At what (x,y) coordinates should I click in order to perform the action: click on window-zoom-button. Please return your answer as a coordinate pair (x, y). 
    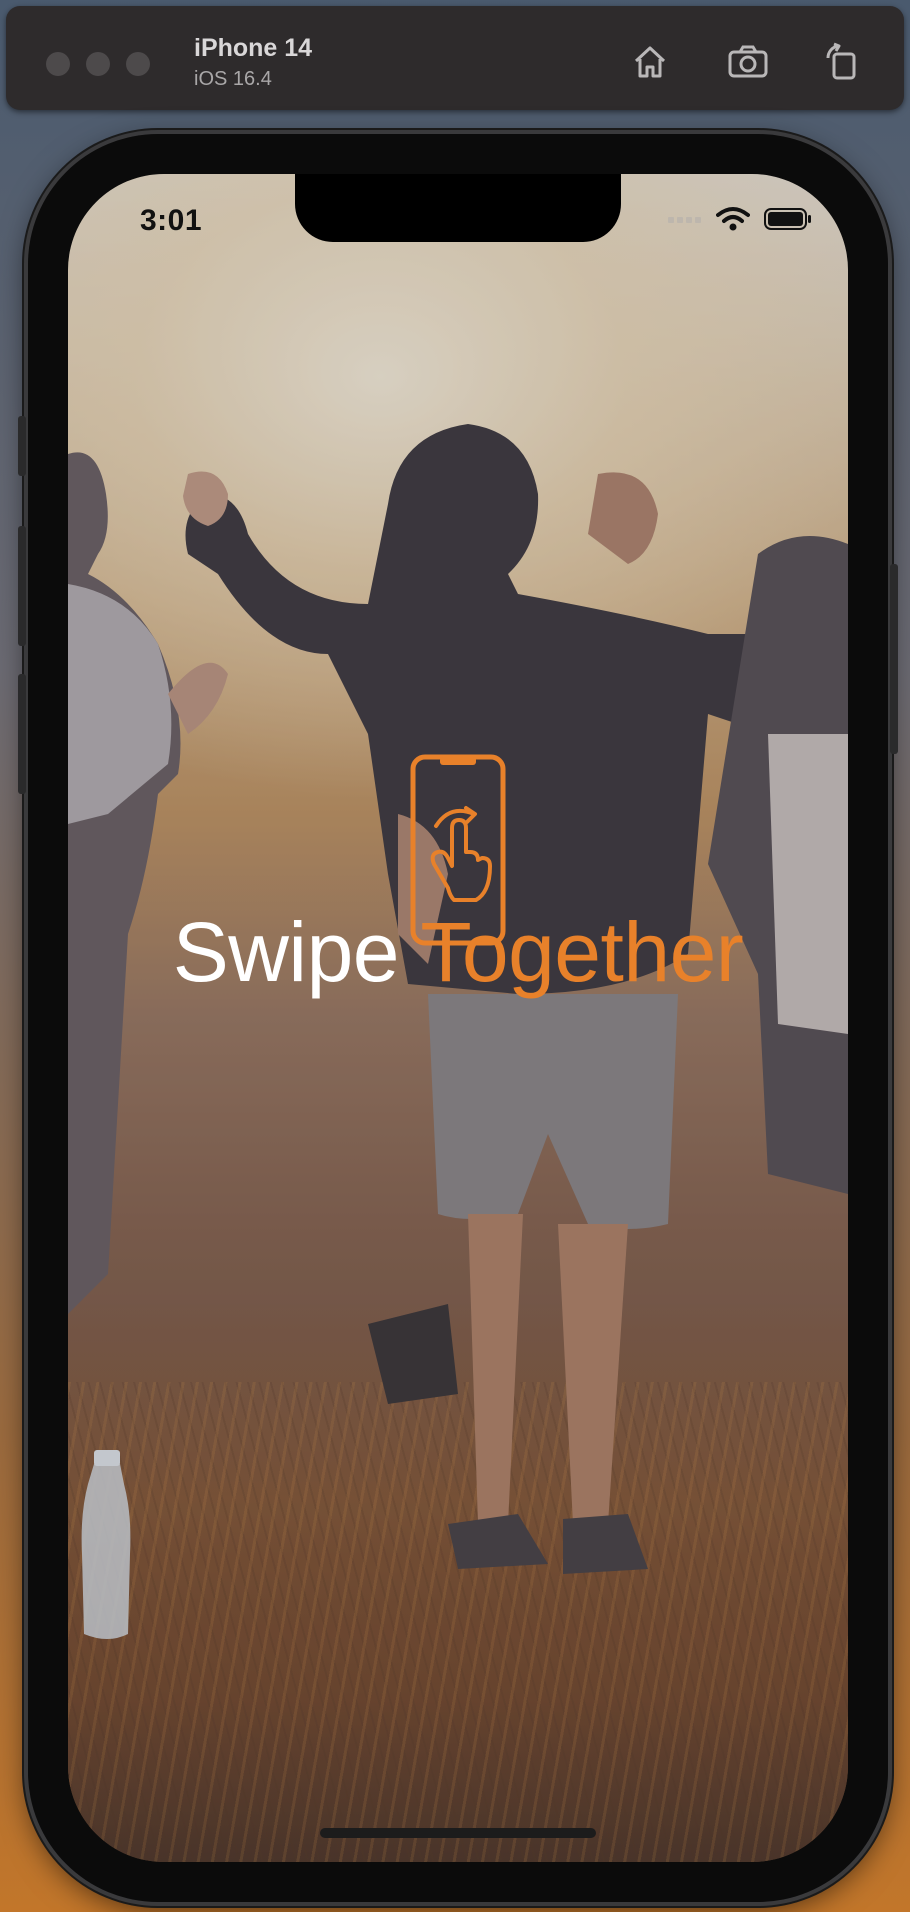
    Looking at the image, I should click on (138, 64).